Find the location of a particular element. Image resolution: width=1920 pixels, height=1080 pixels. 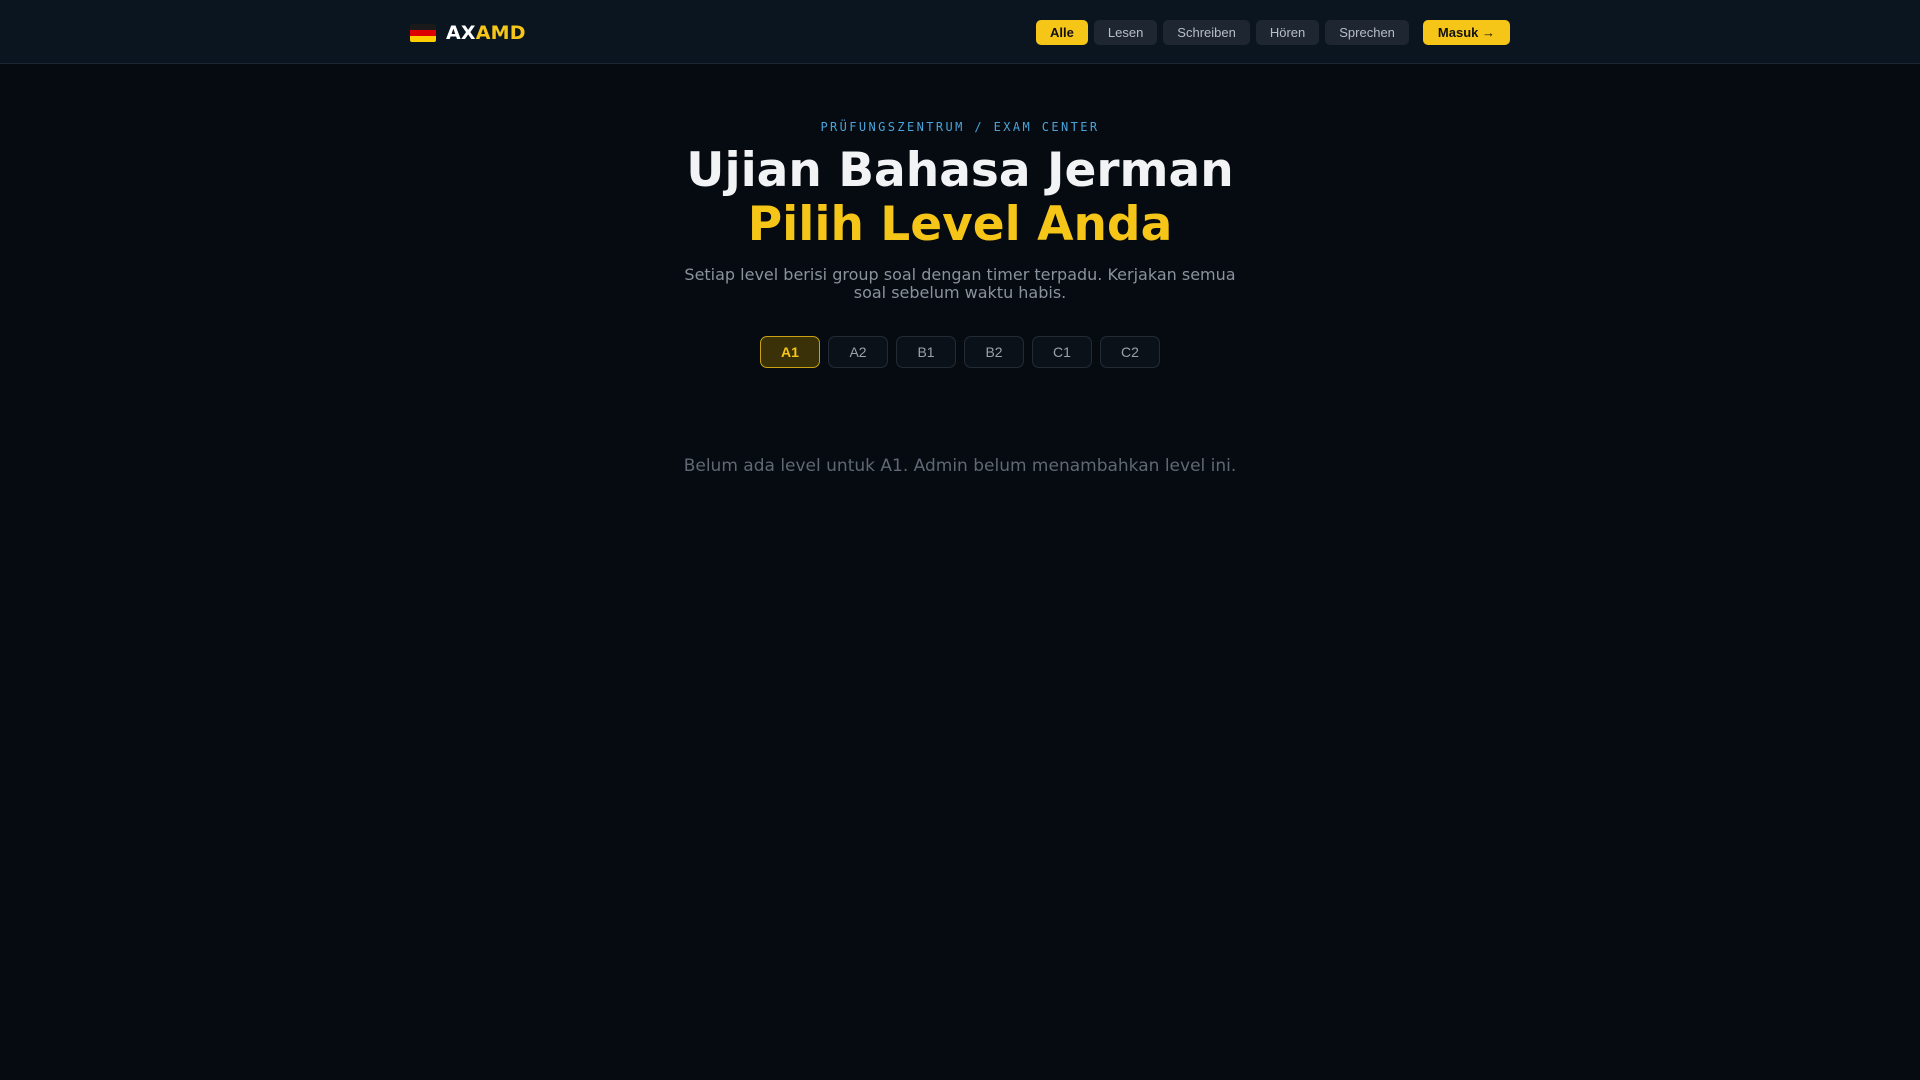

filter-sprechen-button: Sprechen is located at coordinates (1367, 32).